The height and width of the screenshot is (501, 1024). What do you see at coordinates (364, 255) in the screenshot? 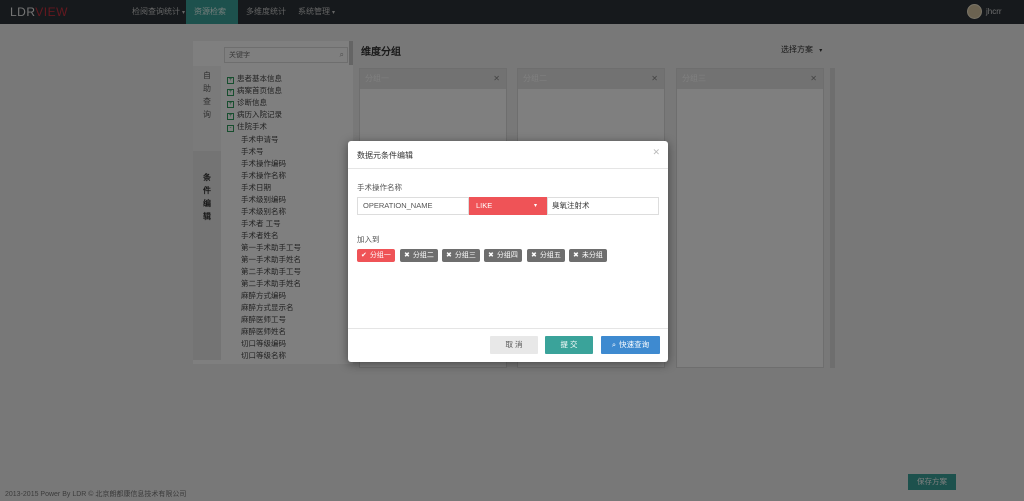
I see `check-icon: ✔` at bounding box center [364, 255].